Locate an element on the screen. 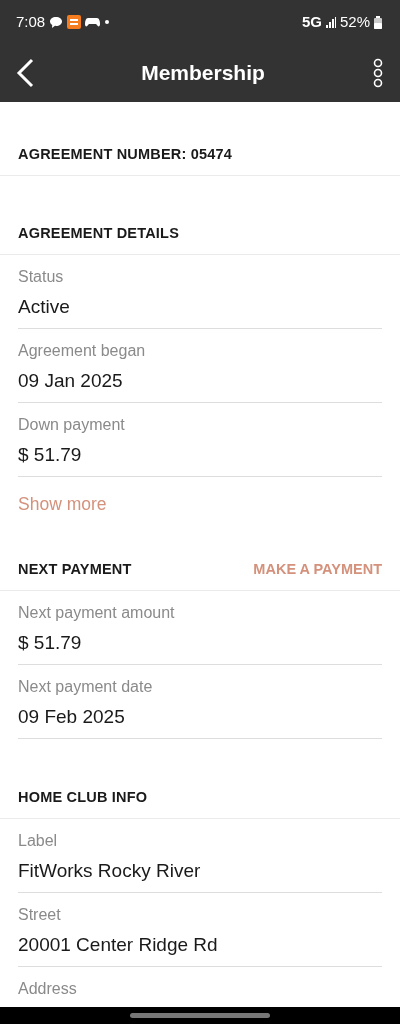  field-value: Active is located at coordinates (44, 307).